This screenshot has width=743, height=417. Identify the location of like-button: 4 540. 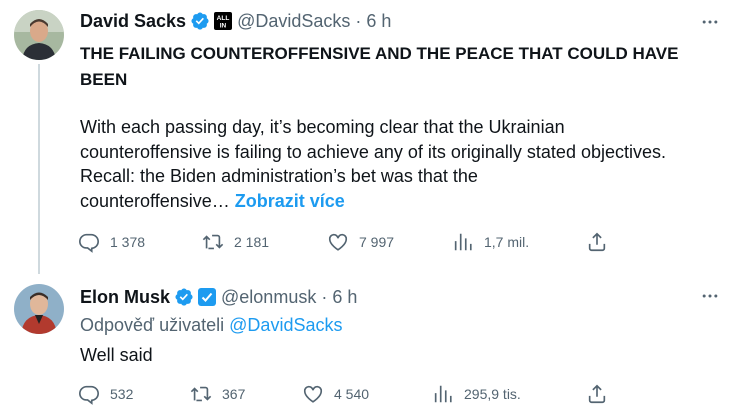
(335, 394).